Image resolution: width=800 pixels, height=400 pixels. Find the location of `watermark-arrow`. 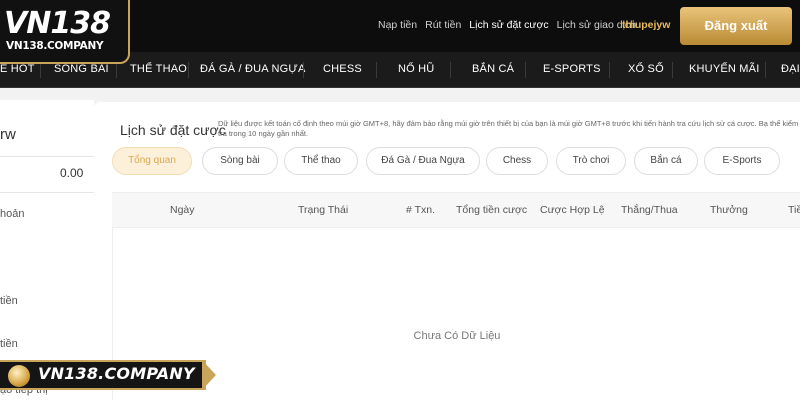

watermark-arrow is located at coordinates (209, 375).